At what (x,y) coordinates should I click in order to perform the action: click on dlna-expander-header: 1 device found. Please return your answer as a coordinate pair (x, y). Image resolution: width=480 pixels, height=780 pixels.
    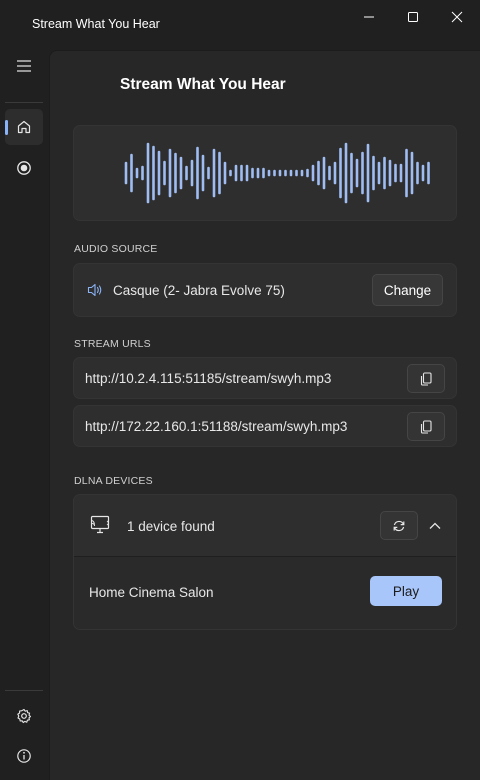
    Looking at the image, I should click on (265, 526).